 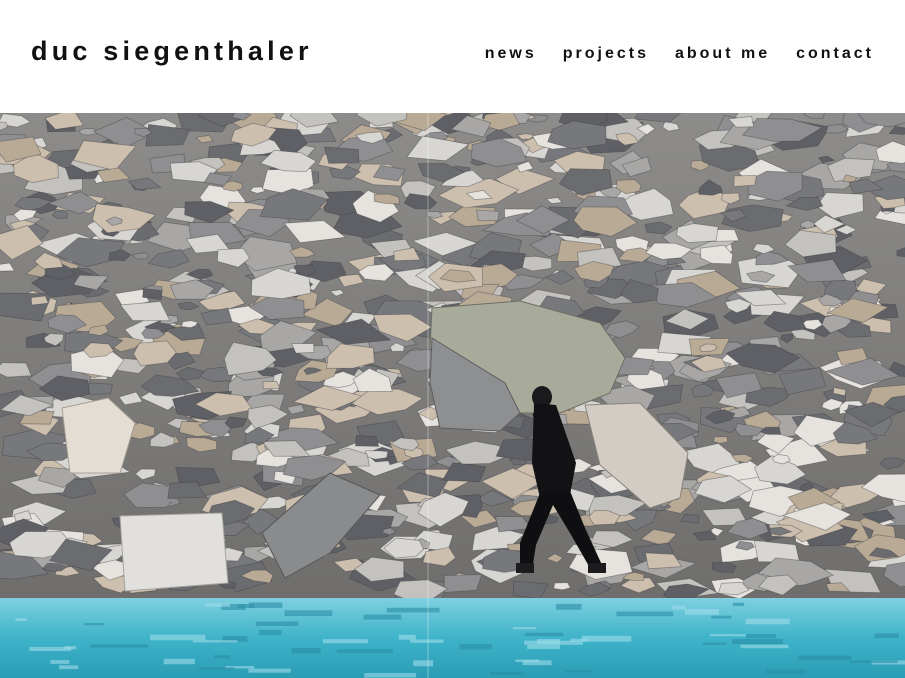 What do you see at coordinates (606, 54) in the screenshot?
I see `nav-projects-link: projects` at bounding box center [606, 54].